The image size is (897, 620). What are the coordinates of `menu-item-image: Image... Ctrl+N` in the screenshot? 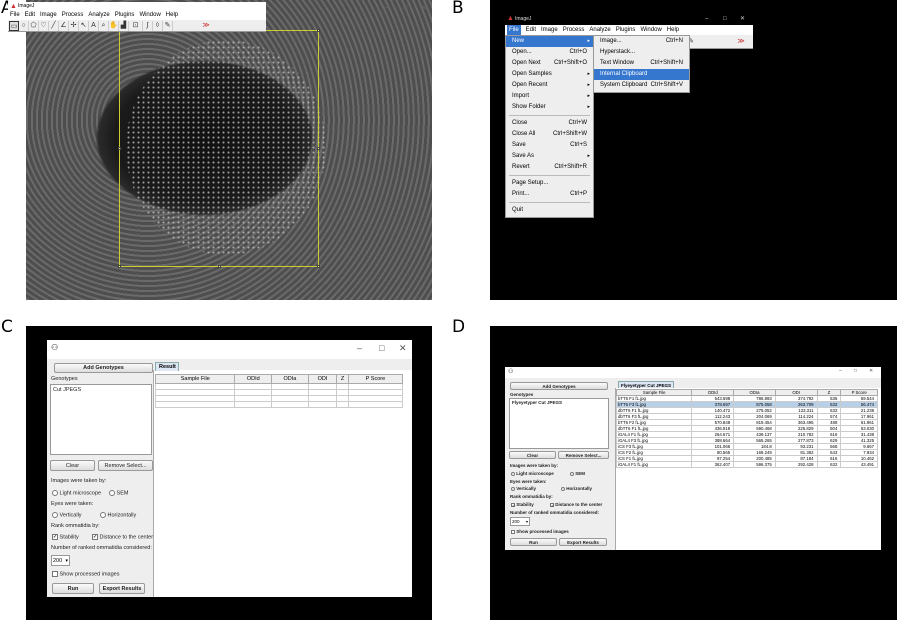 It's located at (641, 41).